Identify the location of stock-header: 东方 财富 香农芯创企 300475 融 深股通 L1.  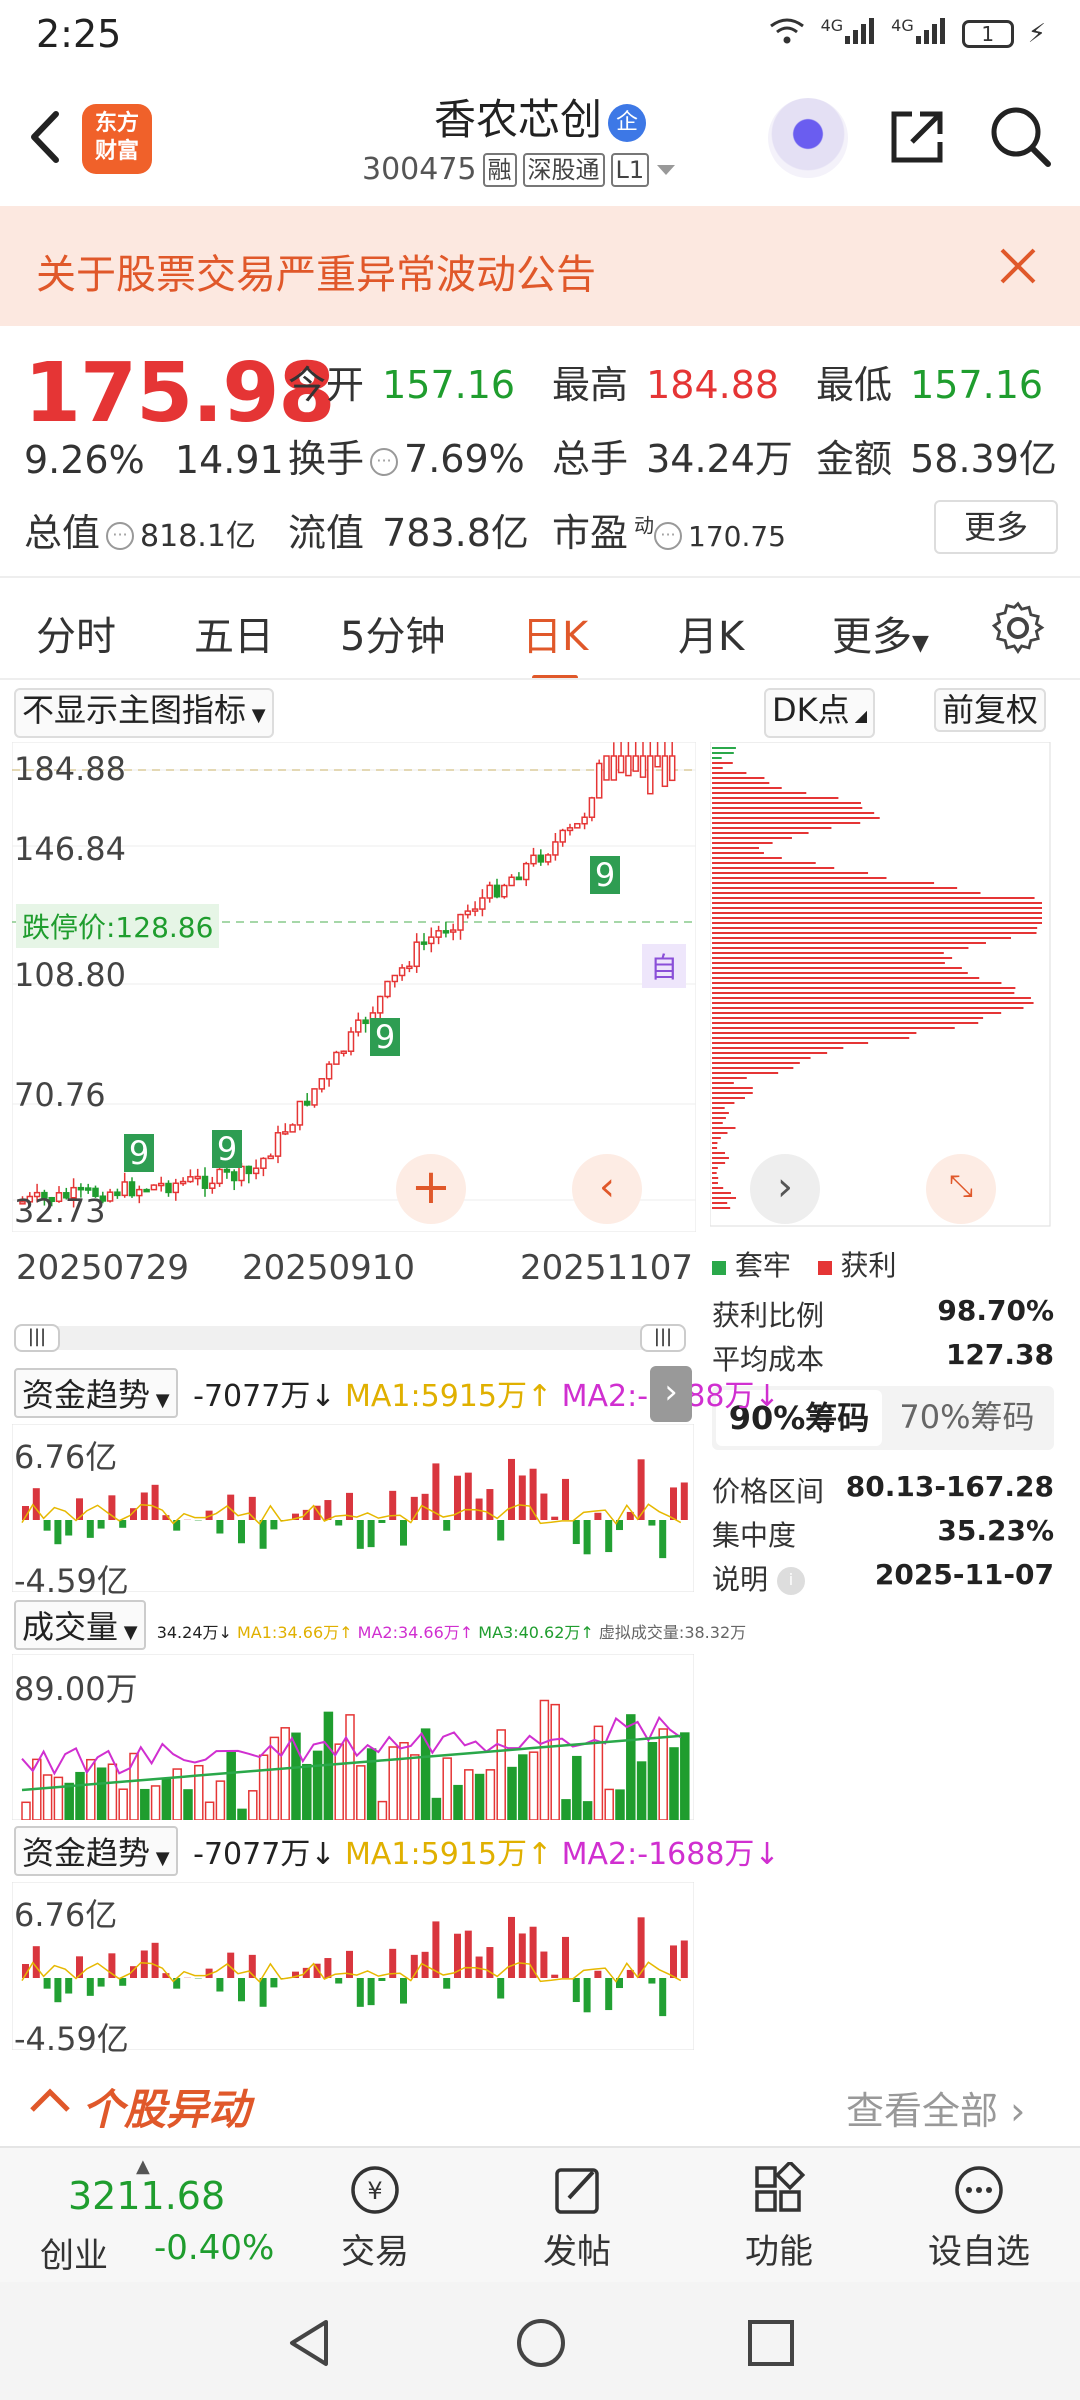
(540, 138).